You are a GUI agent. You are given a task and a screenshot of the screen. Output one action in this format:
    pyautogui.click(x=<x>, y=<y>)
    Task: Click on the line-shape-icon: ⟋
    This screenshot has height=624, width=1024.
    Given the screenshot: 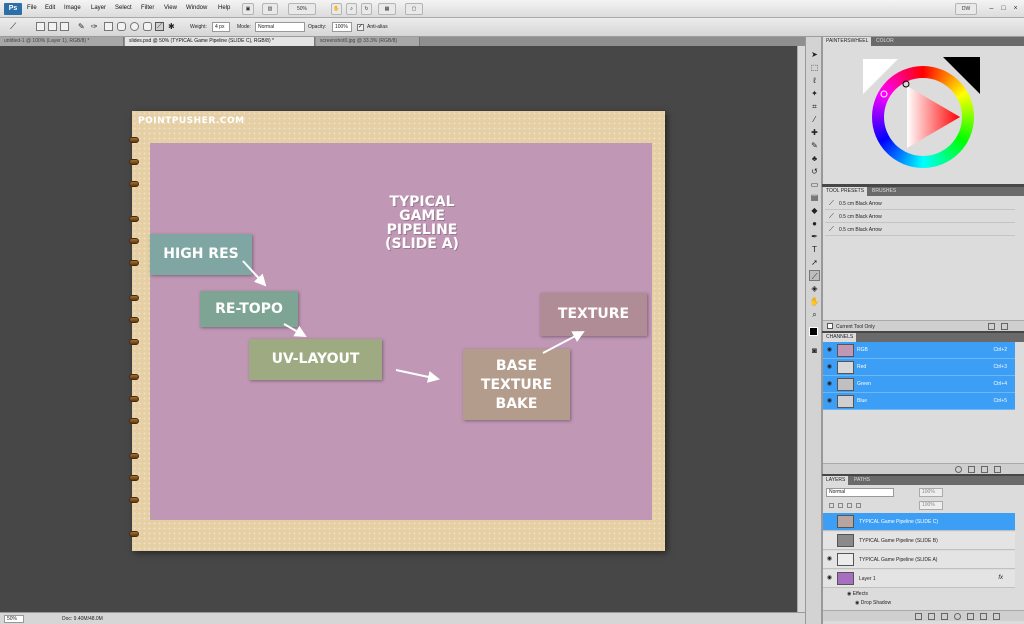 What is the action you would take?
    pyautogui.click(x=159, y=26)
    